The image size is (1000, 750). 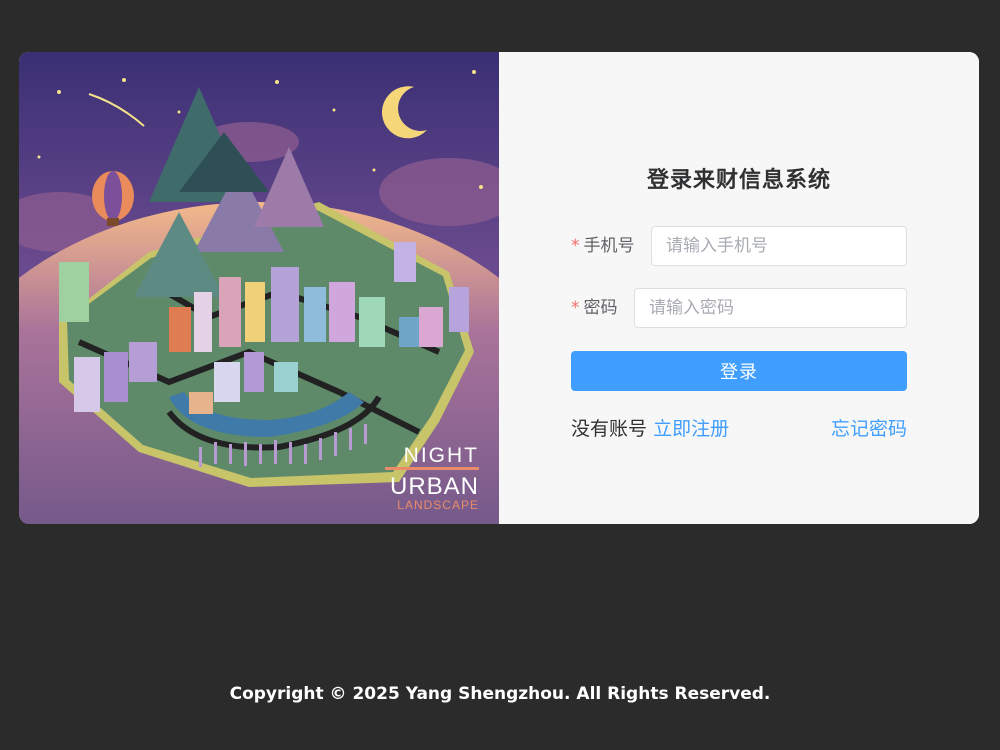 What do you see at coordinates (434, 486) in the screenshot?
I see `illustration-line2: URBAN` at bounding box center [434, 486].